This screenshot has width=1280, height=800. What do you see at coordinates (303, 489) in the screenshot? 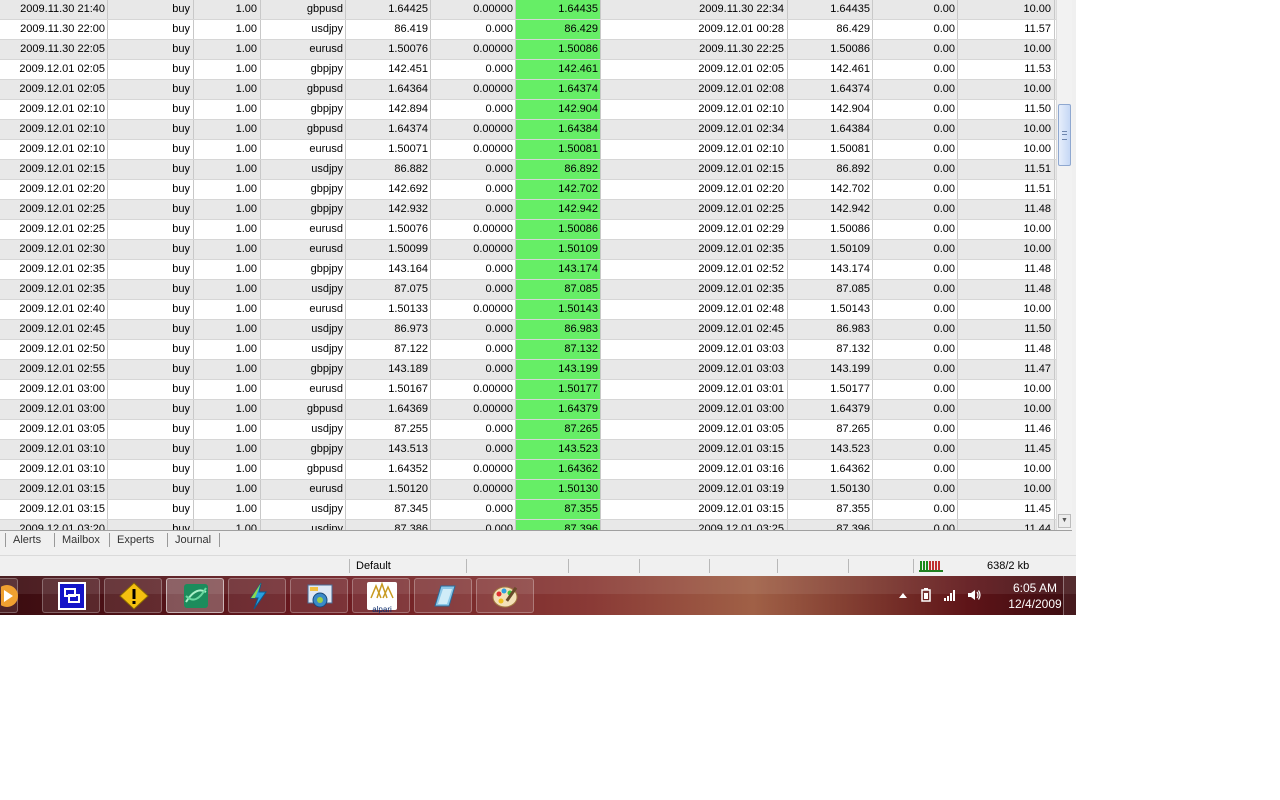
I see `symbol-cell: eurusd` at bounding box center [303, 489].